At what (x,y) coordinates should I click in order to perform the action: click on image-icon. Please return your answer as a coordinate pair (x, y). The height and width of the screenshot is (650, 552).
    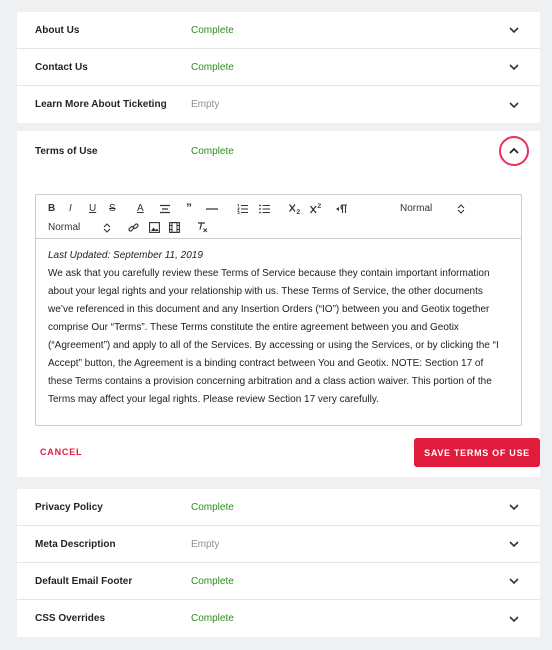
    Looking at the image, I should click on (154, 227).